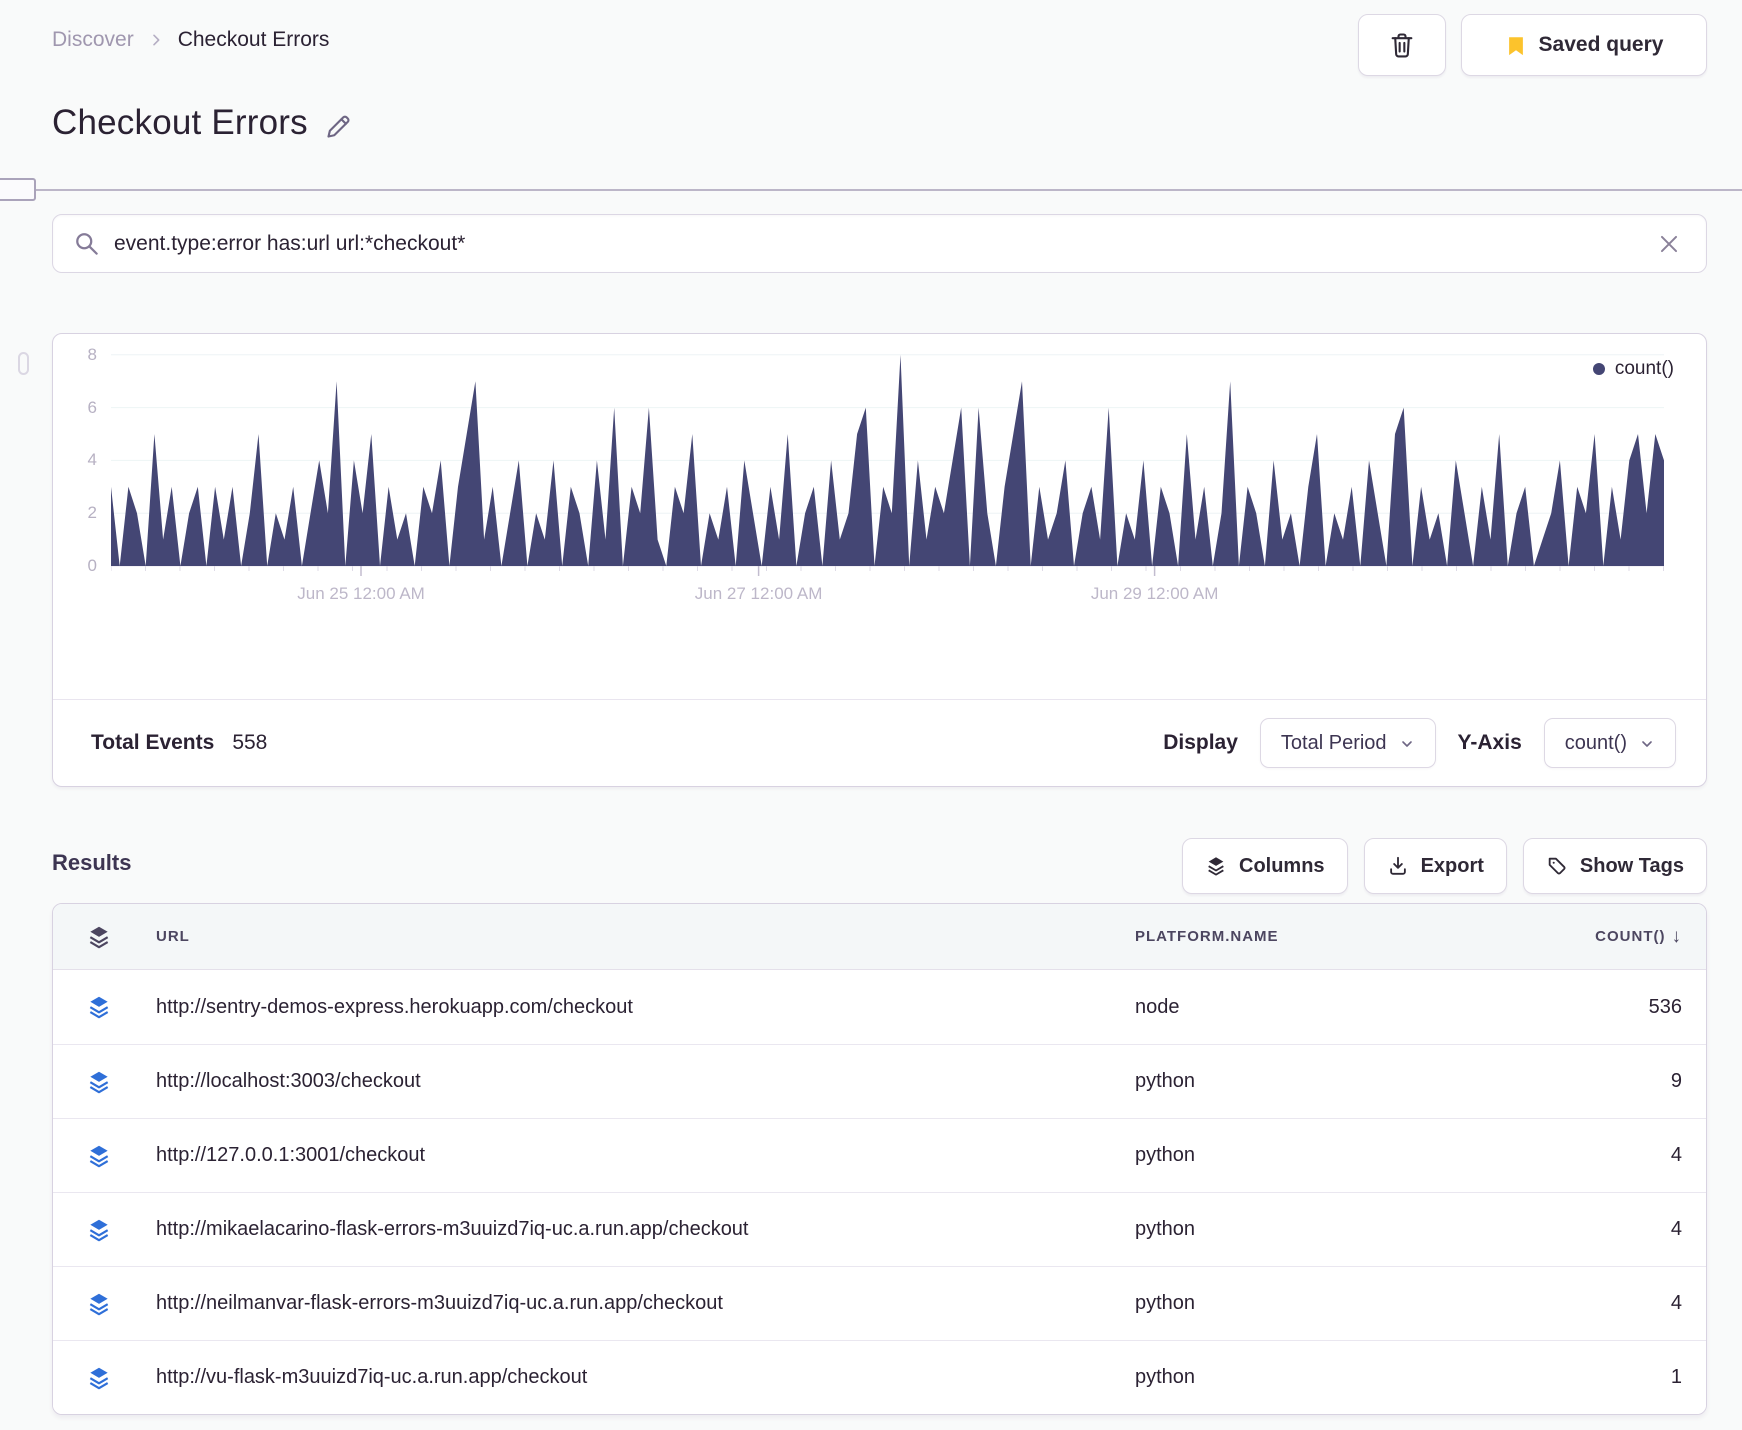 The height and width of the screenshot is (1430, 1742). I want to click on yaxis-select-value: count(), so click(1595, 742).